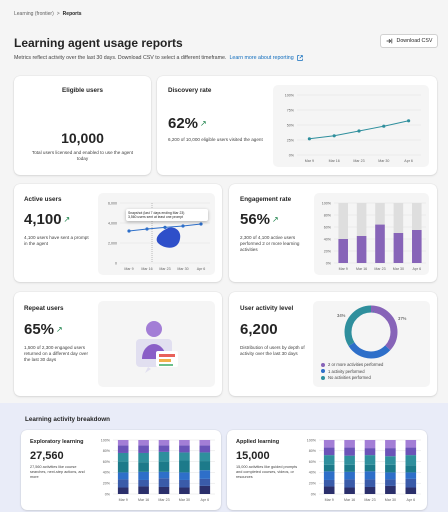 The height and width of the screenshot is (512, 448). I want to click on y-tick-label: 50%, so click(291, 125).